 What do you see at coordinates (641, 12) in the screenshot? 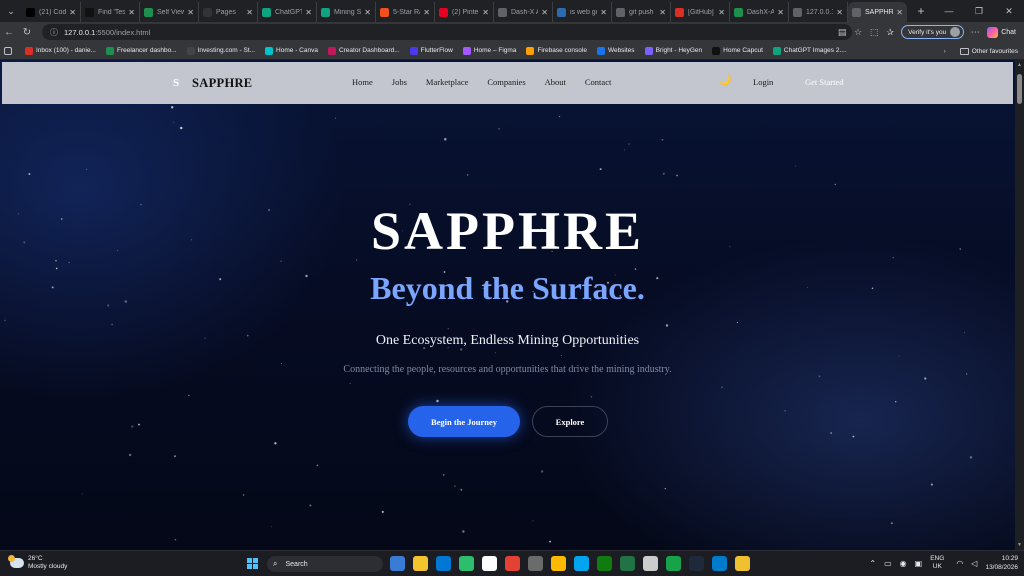
I see `browser-tab: git push ✕` at bounding box center [641, 12].